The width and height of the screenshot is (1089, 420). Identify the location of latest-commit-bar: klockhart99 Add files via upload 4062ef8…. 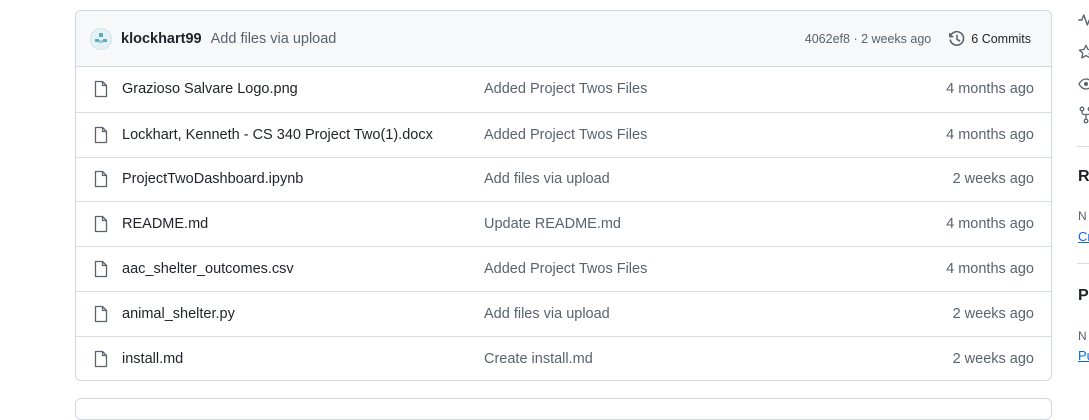
(563, 39).